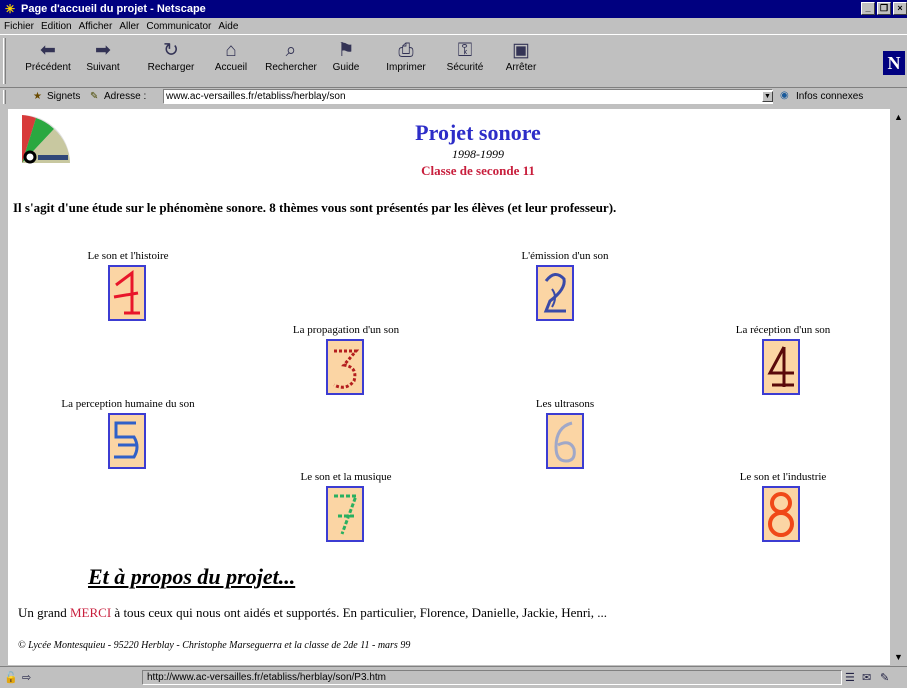 This screenshot has height=688, width=907. I want to click on number-3-icon, so click(346, 369).